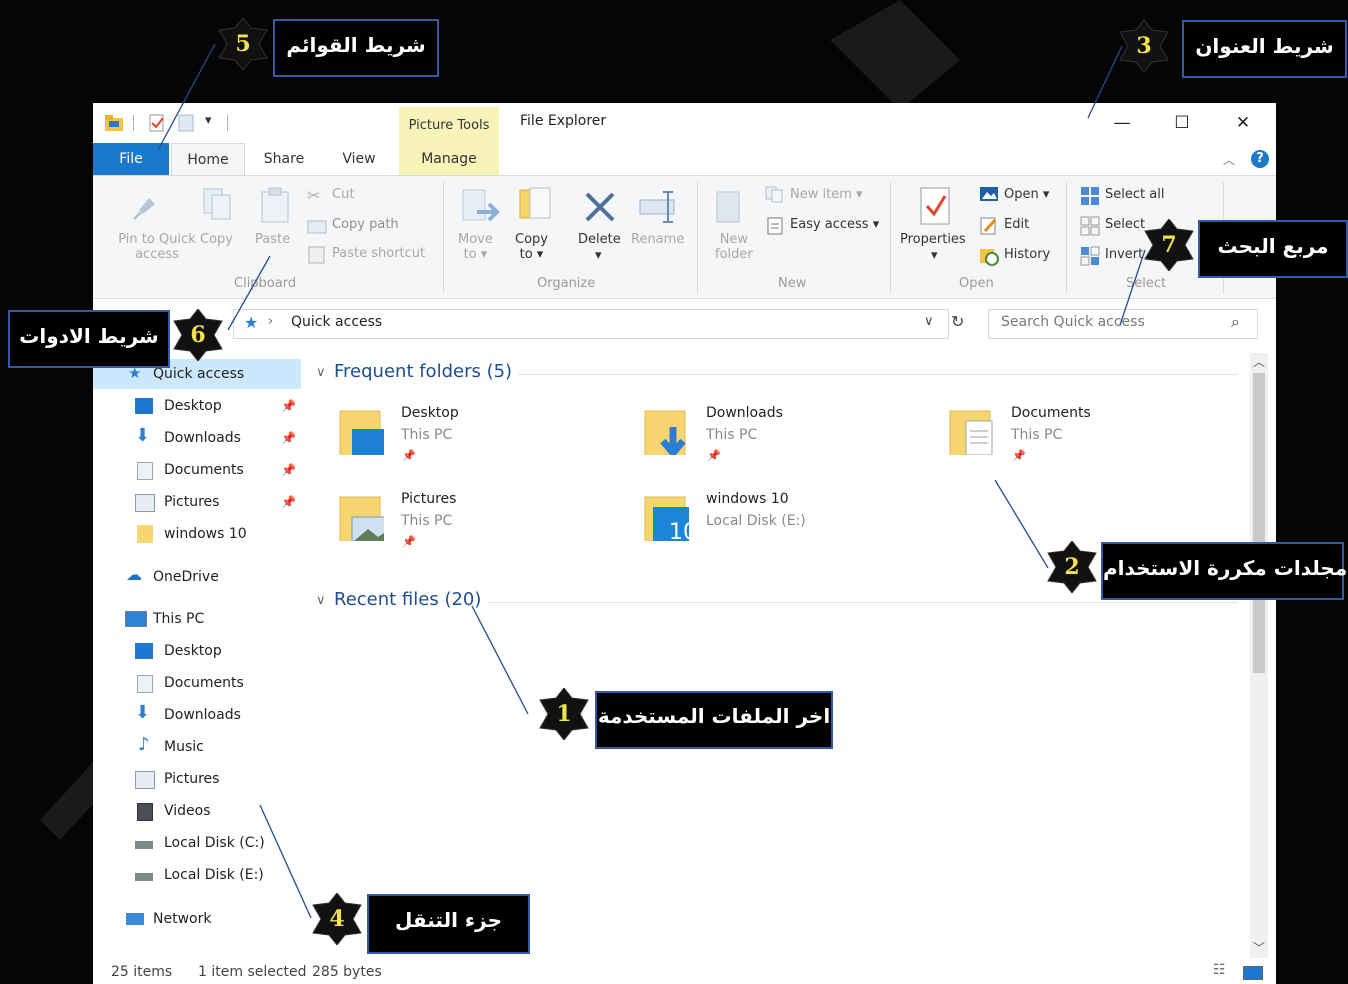 This screenshot has height=984, width=1348. I want to click on callout-search-box: مربع البحث, so click(1273, 249).